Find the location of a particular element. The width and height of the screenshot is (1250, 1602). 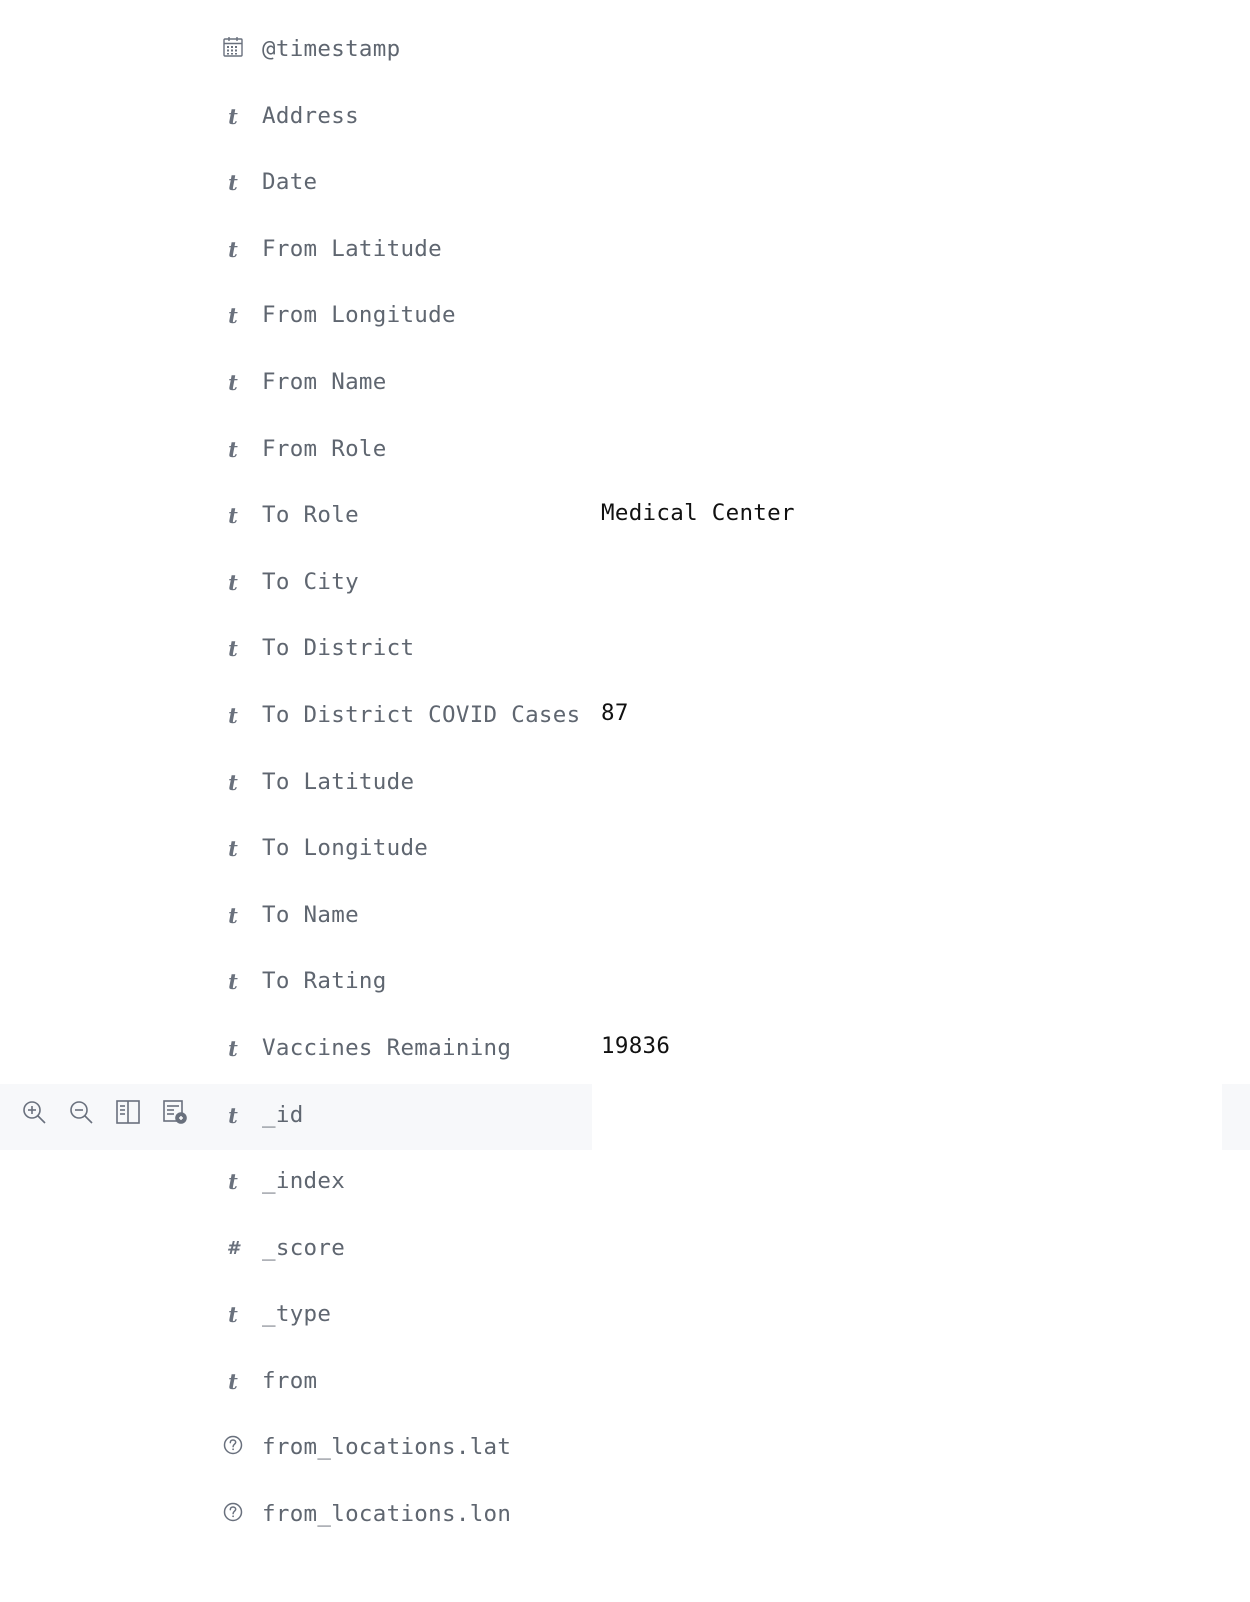

field-value: 87 is located at coordinates (615, 712).